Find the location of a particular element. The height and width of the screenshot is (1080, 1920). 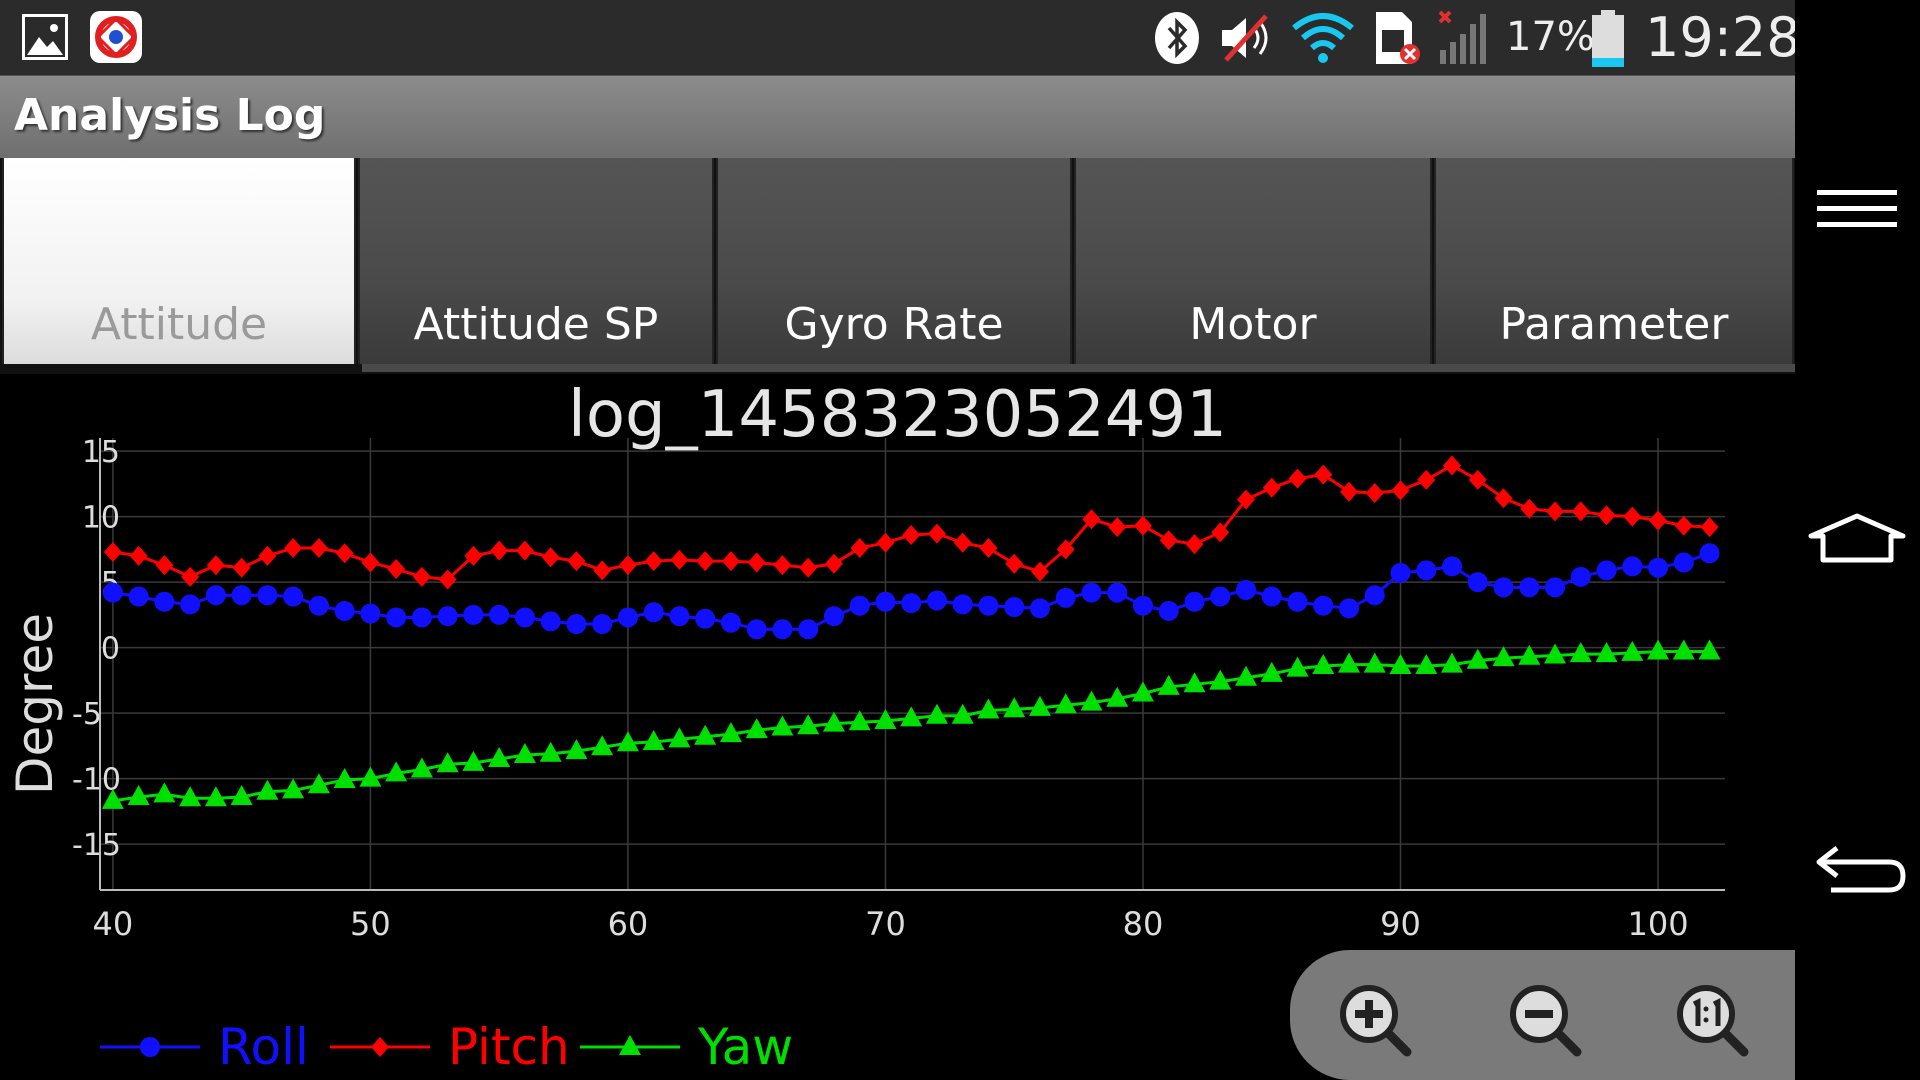

tab-indicator is located at coordinates (1078, 368).